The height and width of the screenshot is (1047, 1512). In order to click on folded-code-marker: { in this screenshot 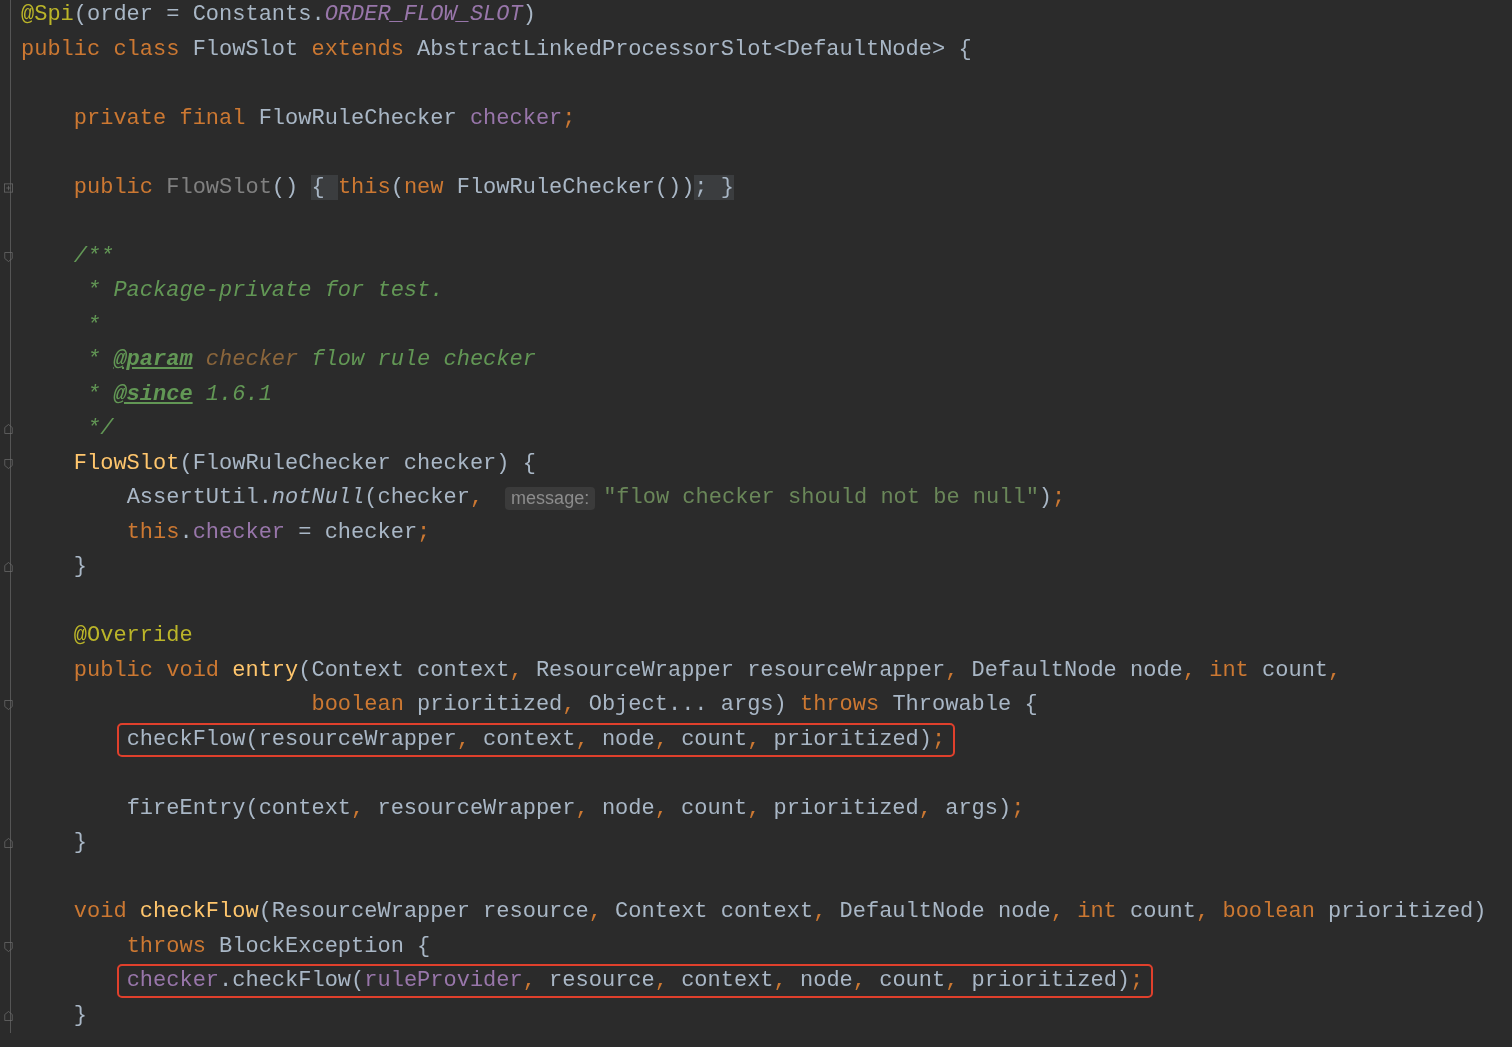, I will do `click(324, 188)`.